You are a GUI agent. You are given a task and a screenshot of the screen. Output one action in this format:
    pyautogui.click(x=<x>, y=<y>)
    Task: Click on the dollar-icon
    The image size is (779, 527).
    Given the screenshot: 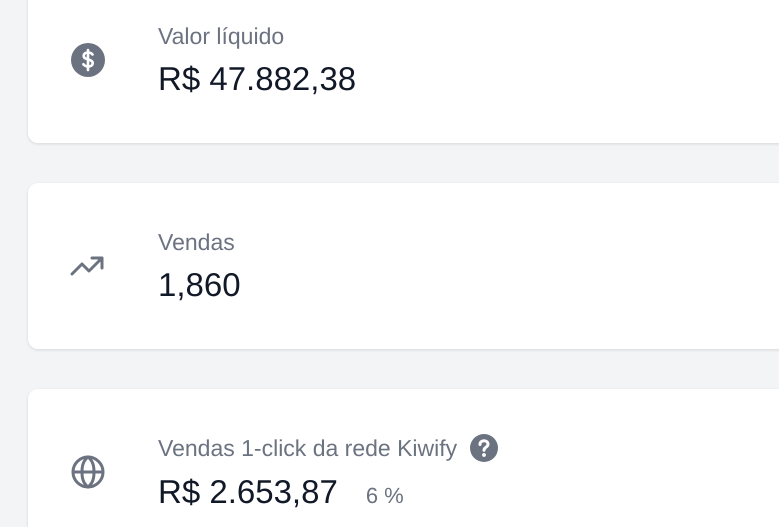 What is the action you would take?
    pyautogui.click(x=88, y=60)
    